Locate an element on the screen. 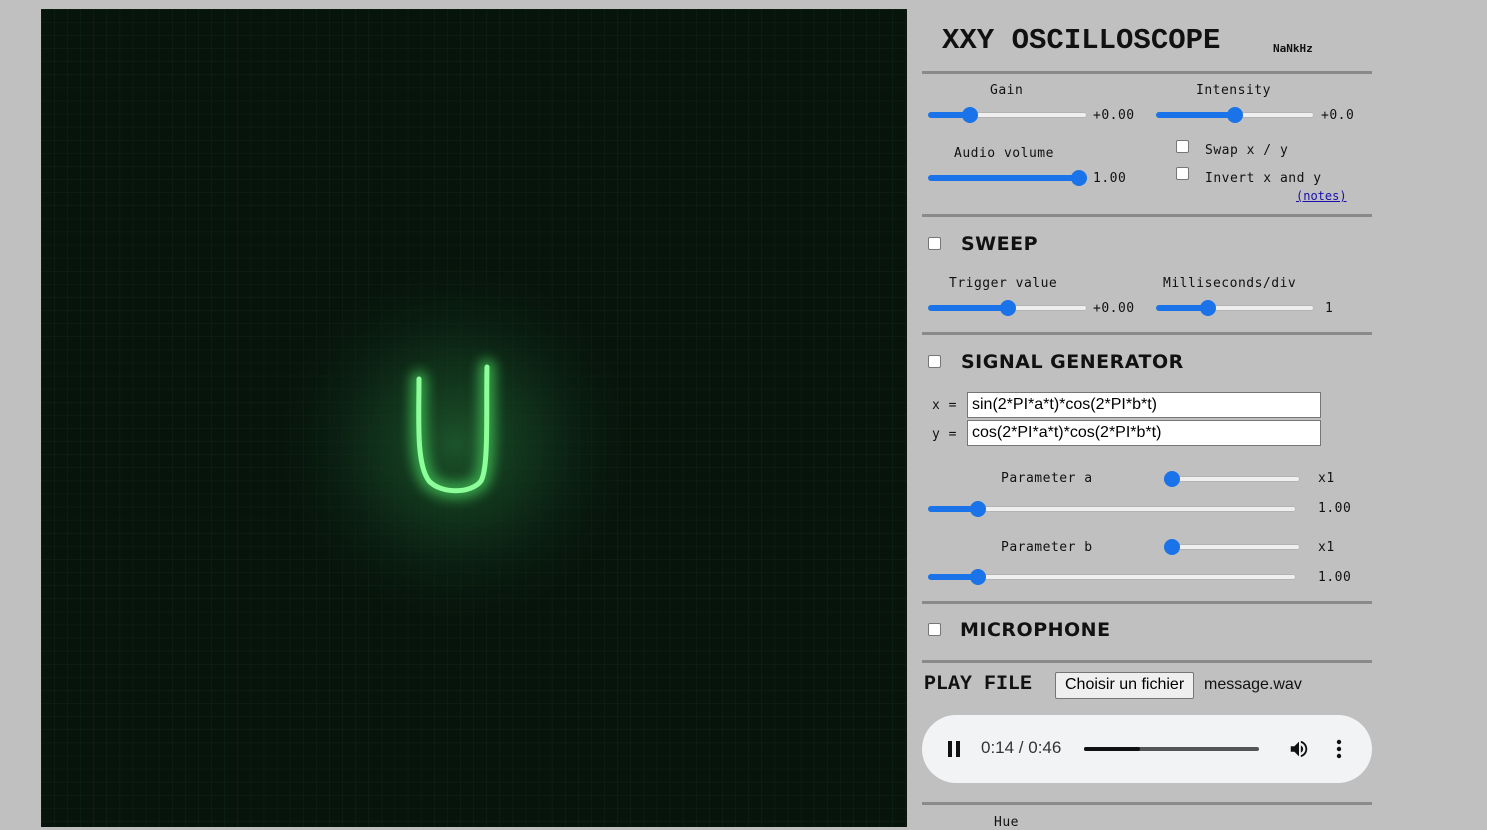 The height and width of the screenshot is (830, 1487). notes-link: (notes) is located at coordinates (1321, 196).